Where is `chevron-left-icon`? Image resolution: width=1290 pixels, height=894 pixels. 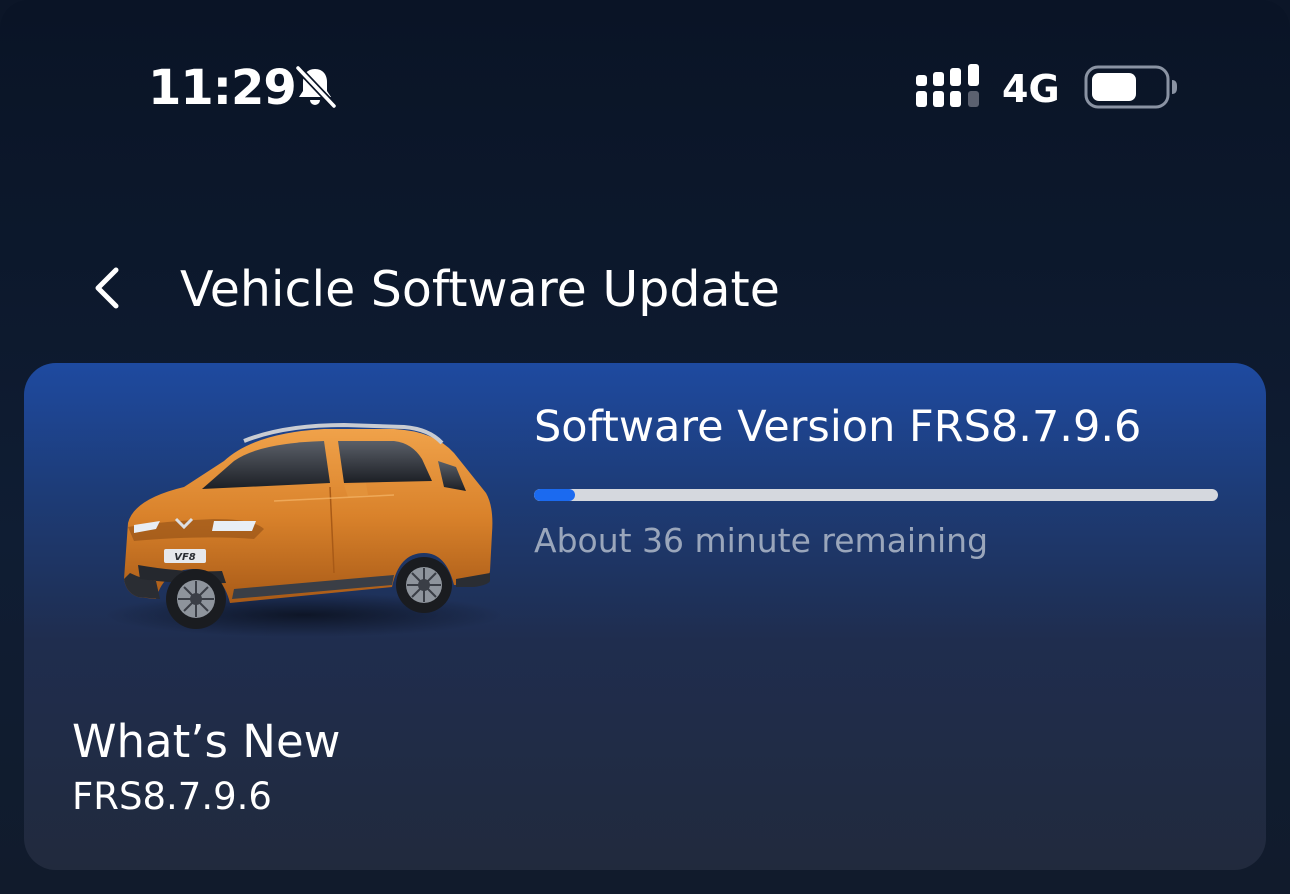 chevron-left-icon is located at coordinates (107, 288).